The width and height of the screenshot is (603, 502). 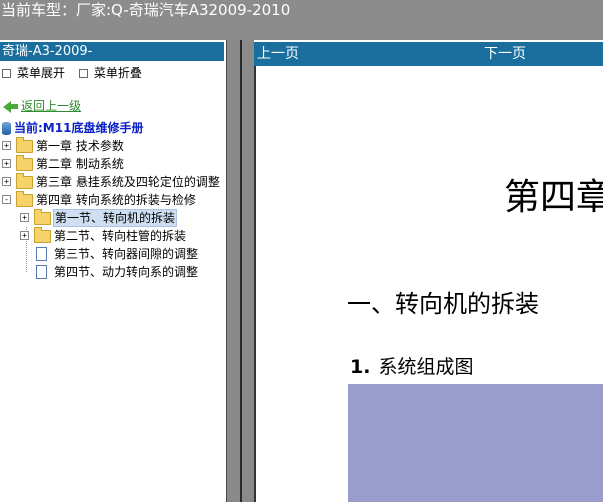 What do you see at coordinates (301, 20) in the screenshot?
I see `title-bar: 当前车型：厂家:Q-奇瑞汽车A32009-2010` at bounding box center [301, 20].